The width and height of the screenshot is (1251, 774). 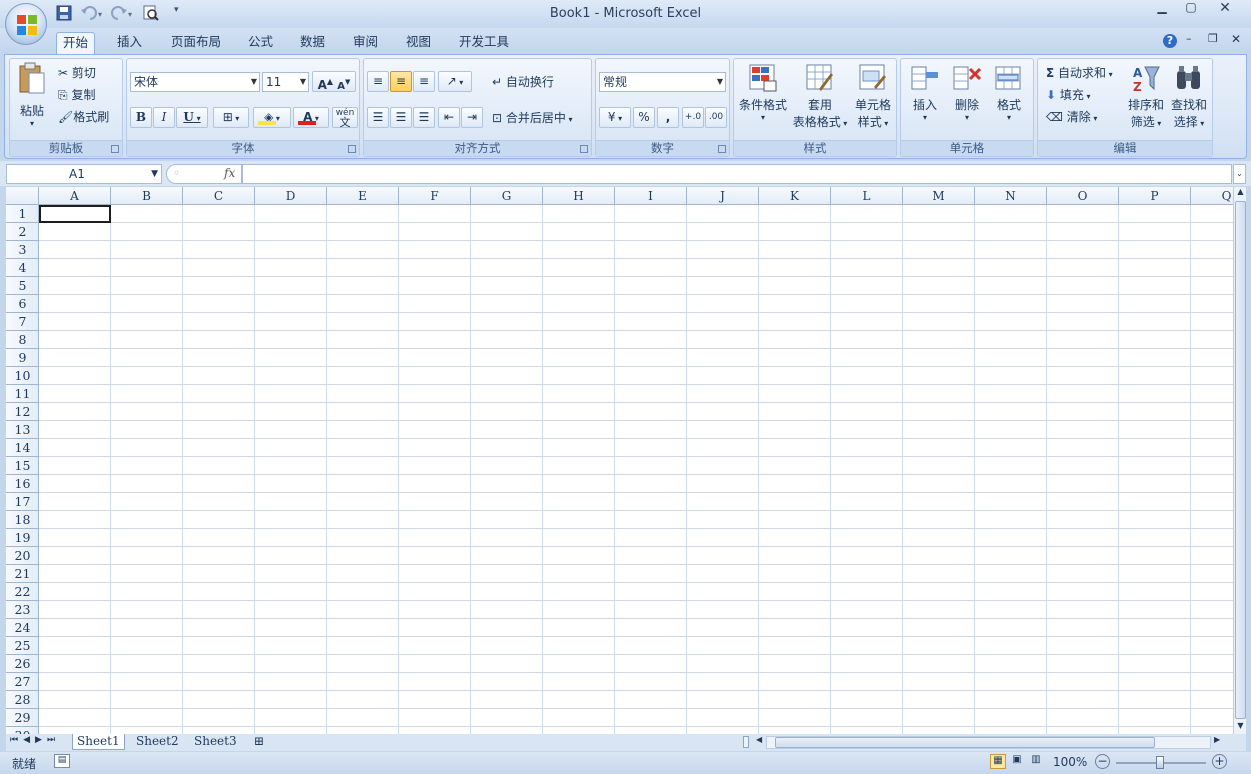 What do you see at coordinates (472, 117) in the screenshot?
I see `increase-indent-button: ⇥` at bounding box center [472, 117].